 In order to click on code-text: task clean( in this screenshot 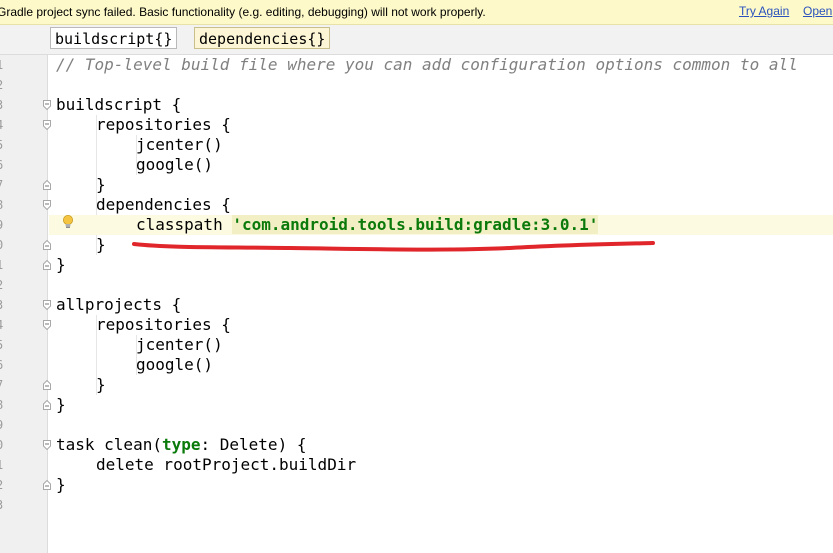, I will do `click(109, 444)`.